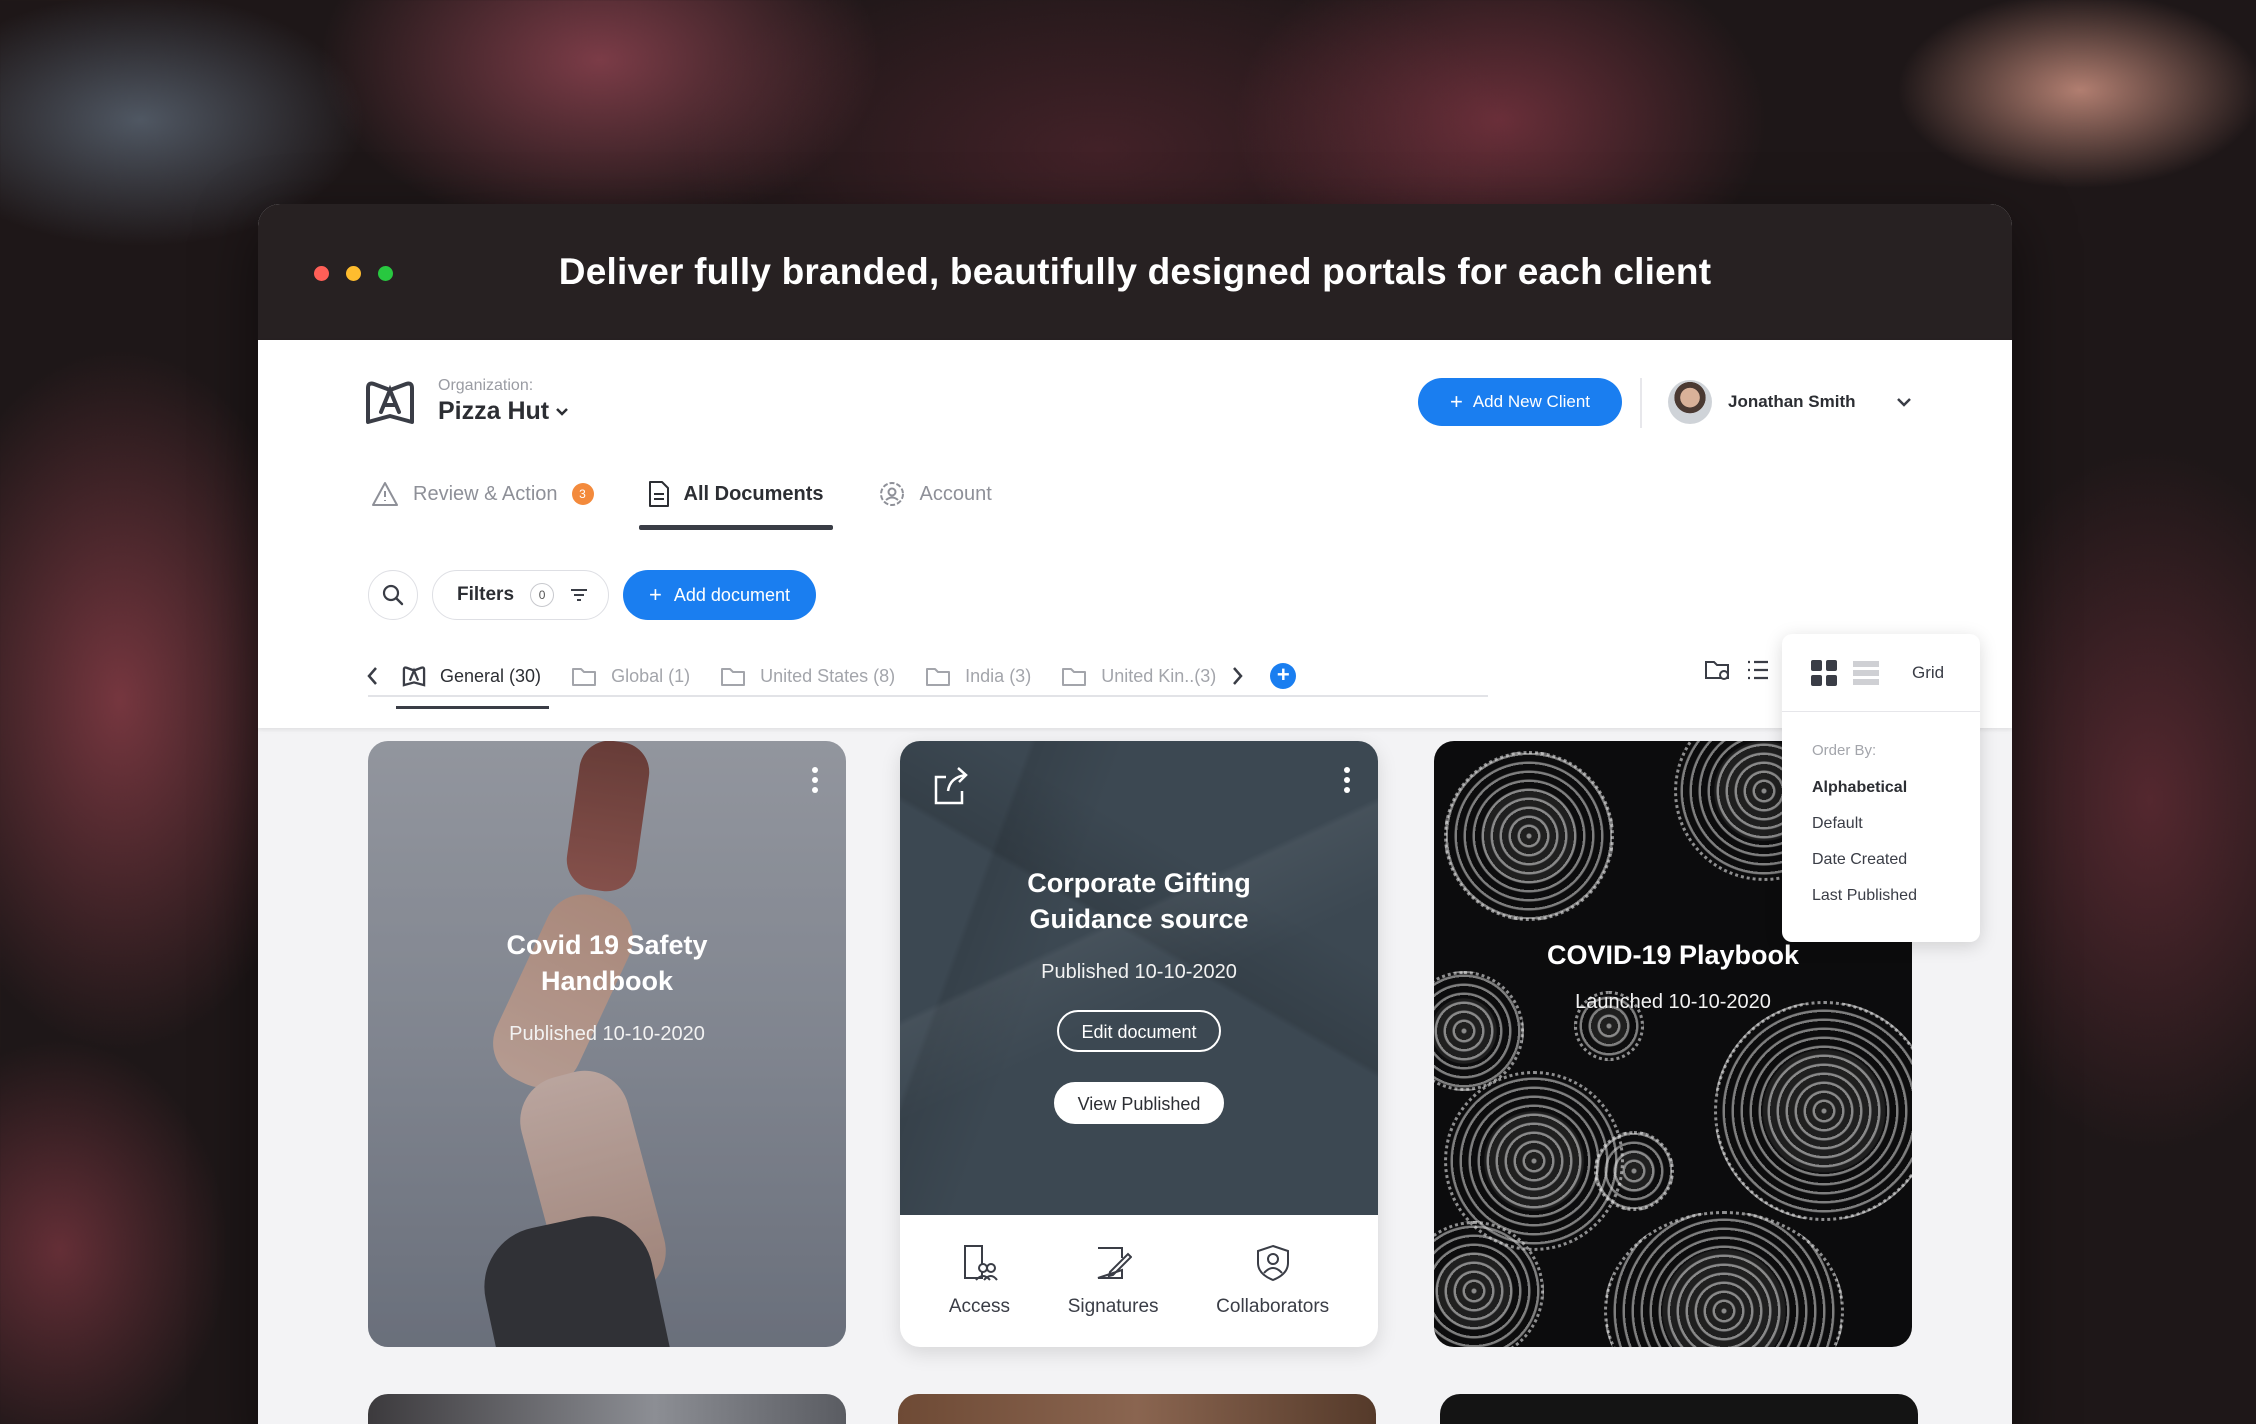 The image size is (2256, 1424). What do you see at coordinates (1531, 401) in the screenshot?
I see `add-new-client-label: Add New Client` at bounding box center [1531, 401].